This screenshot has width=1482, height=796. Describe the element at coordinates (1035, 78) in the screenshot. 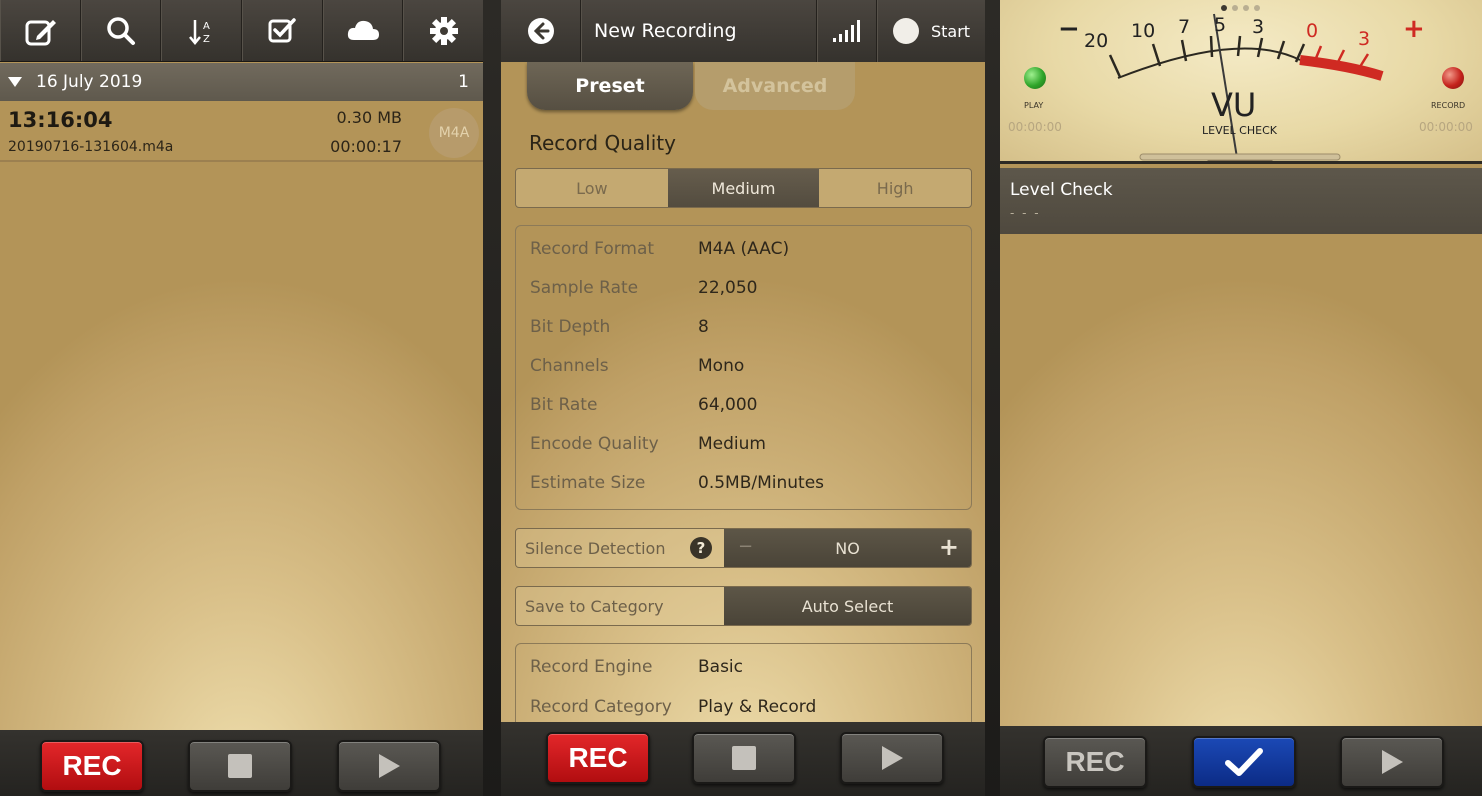

I see `play-led-icon` at that location.